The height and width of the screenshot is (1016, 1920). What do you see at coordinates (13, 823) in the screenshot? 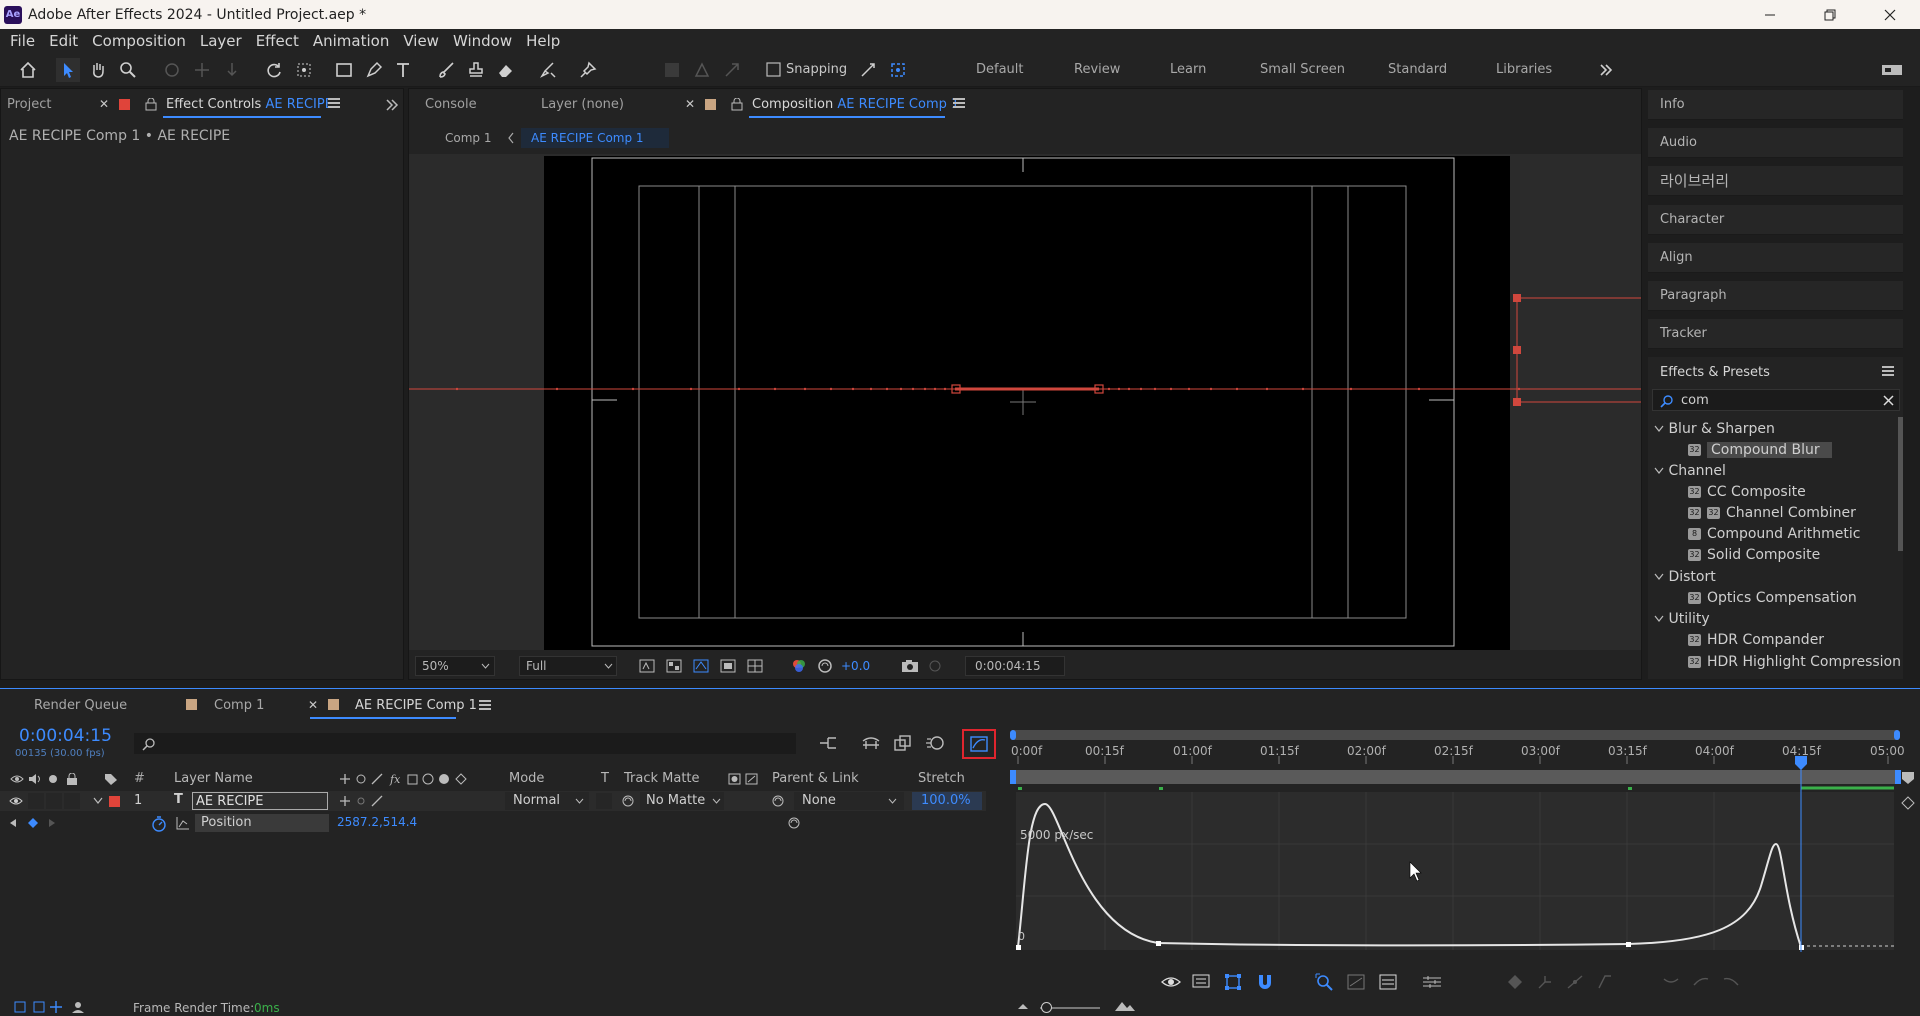
I see `prev-keyframe-icon` at bounding box center [13, 823].